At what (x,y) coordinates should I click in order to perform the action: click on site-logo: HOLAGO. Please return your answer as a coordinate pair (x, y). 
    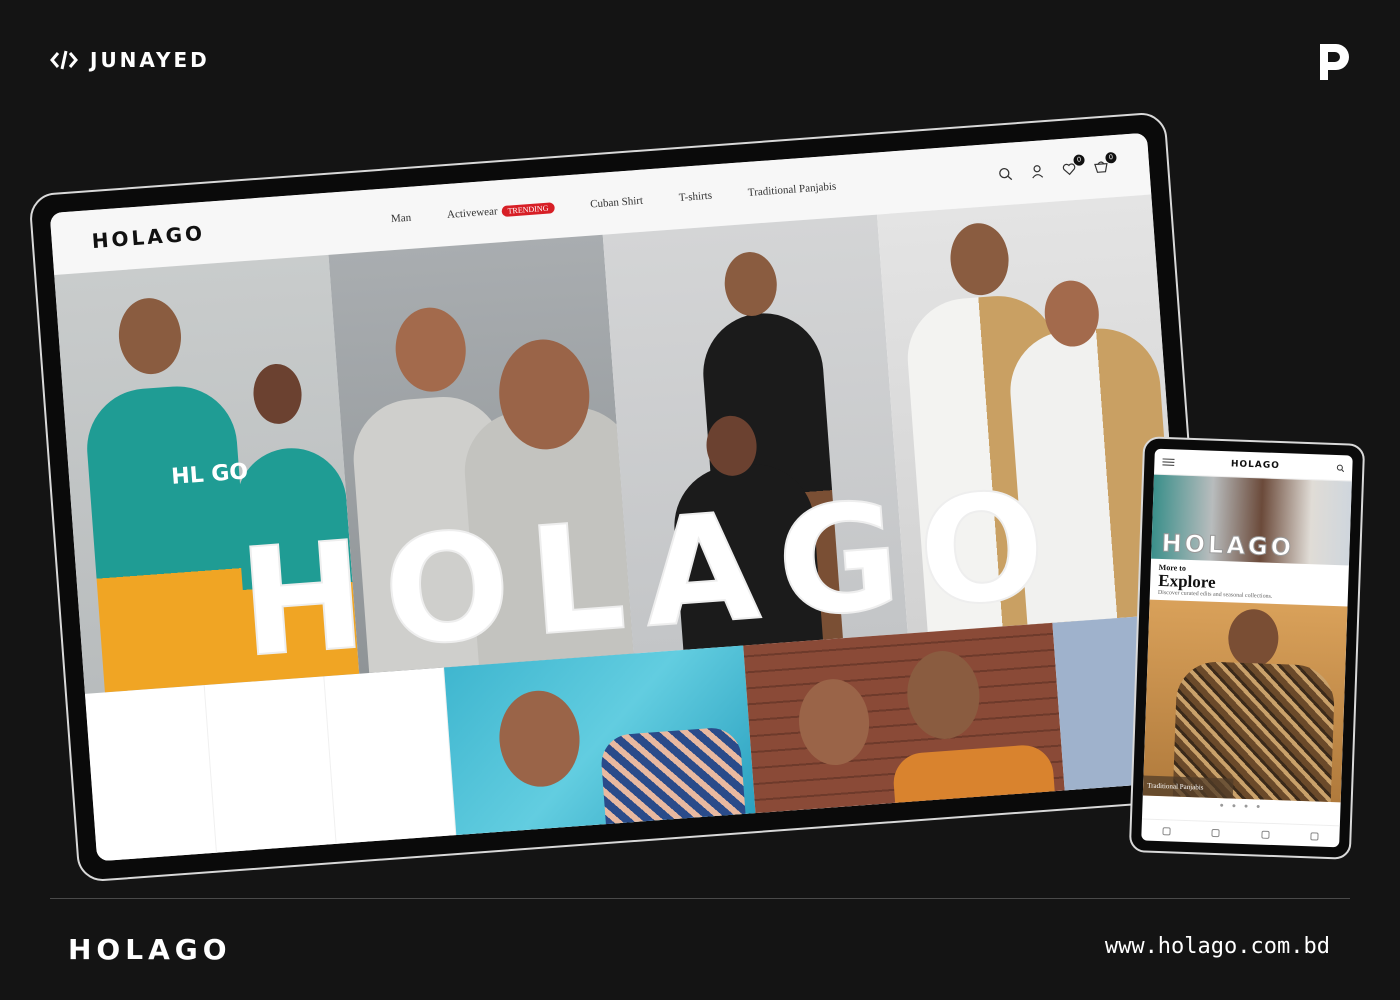
    Looking at the image, I should click on (241, 230).